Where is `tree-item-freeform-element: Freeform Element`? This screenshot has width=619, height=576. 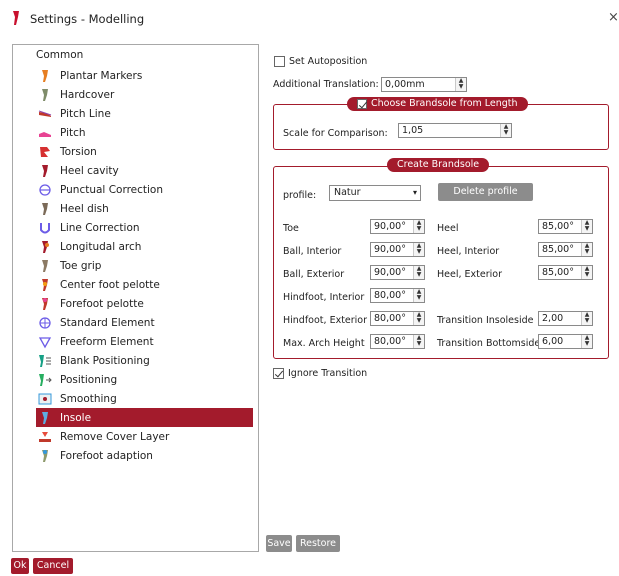
tree-item-freeform-element: Freeform Element is located at coordinates (144, 341).